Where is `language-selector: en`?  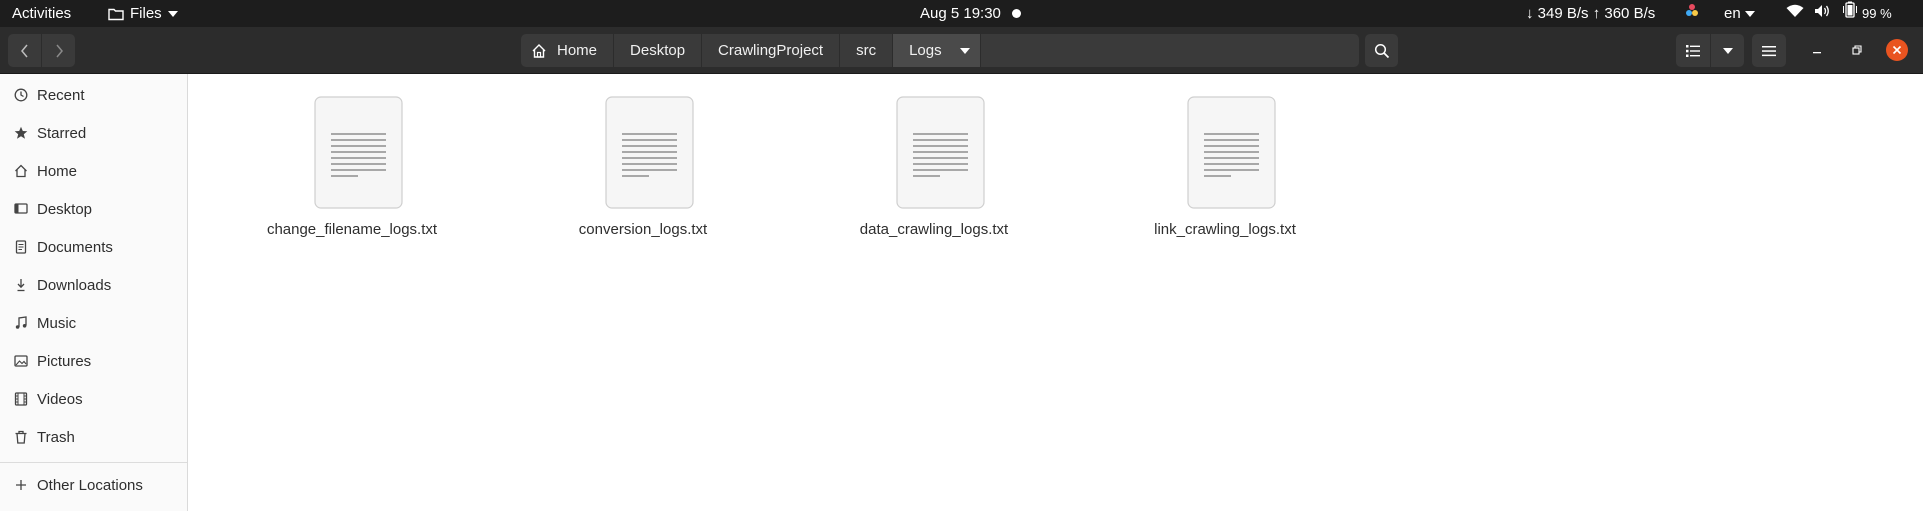
language-selector: en is located at coordinates (1739, 13).